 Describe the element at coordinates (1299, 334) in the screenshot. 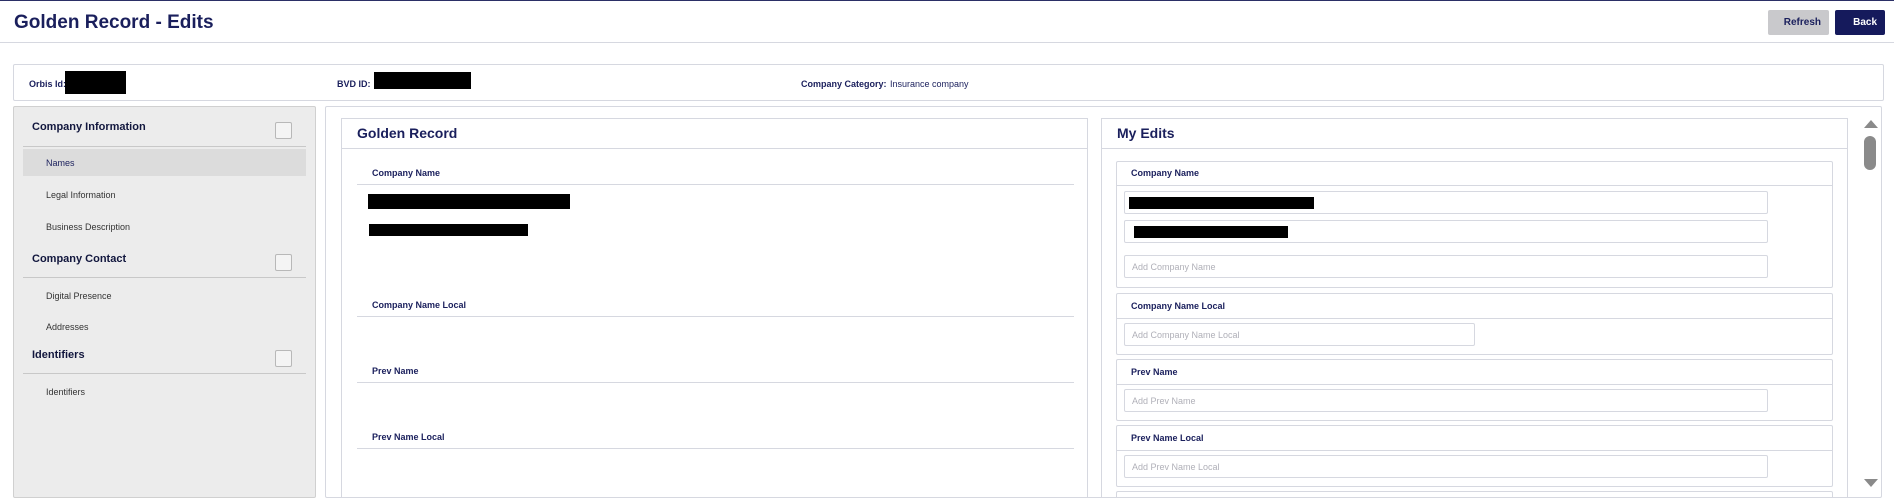

I see `add-company-name-local-input` at that location.